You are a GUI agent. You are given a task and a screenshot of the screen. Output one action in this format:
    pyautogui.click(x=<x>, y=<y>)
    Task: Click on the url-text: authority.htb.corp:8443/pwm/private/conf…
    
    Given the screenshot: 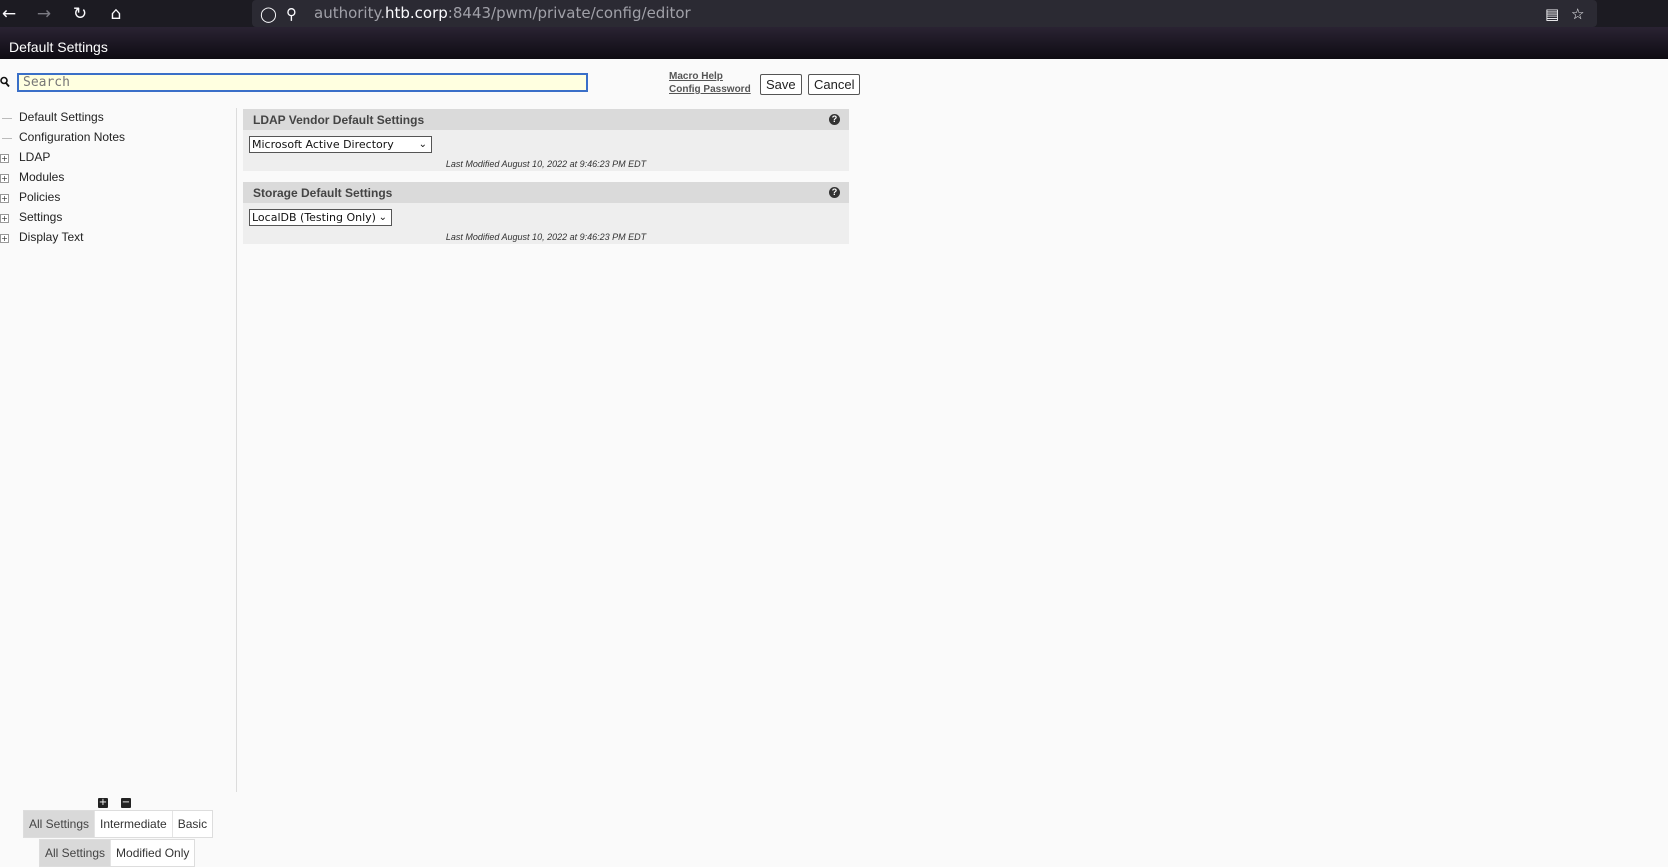 What is the action you would take?
    pyautogui.click(x=502, y=13)
    